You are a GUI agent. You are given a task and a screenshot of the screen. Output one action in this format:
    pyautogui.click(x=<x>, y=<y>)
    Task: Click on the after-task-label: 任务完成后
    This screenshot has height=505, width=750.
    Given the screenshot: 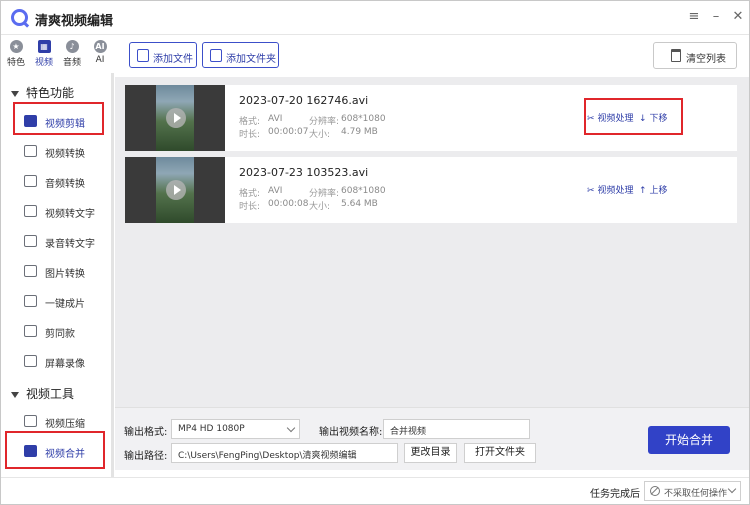 What is the action you would take?
    pyautogui.click(x=615, y=494)
    